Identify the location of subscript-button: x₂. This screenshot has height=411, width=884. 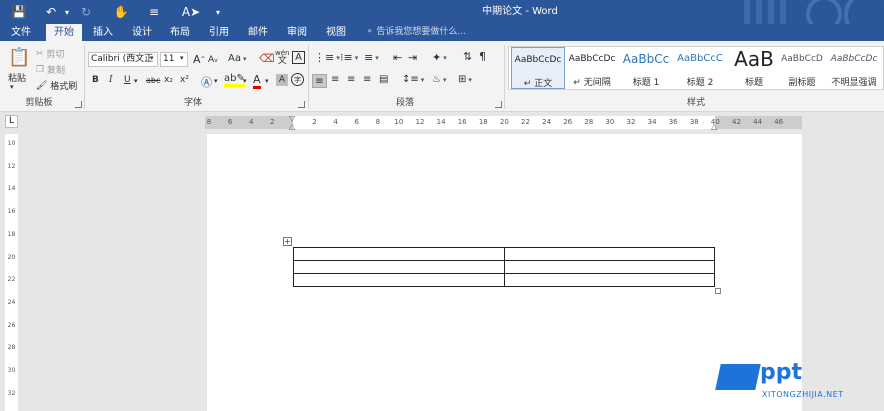
(168, 80).